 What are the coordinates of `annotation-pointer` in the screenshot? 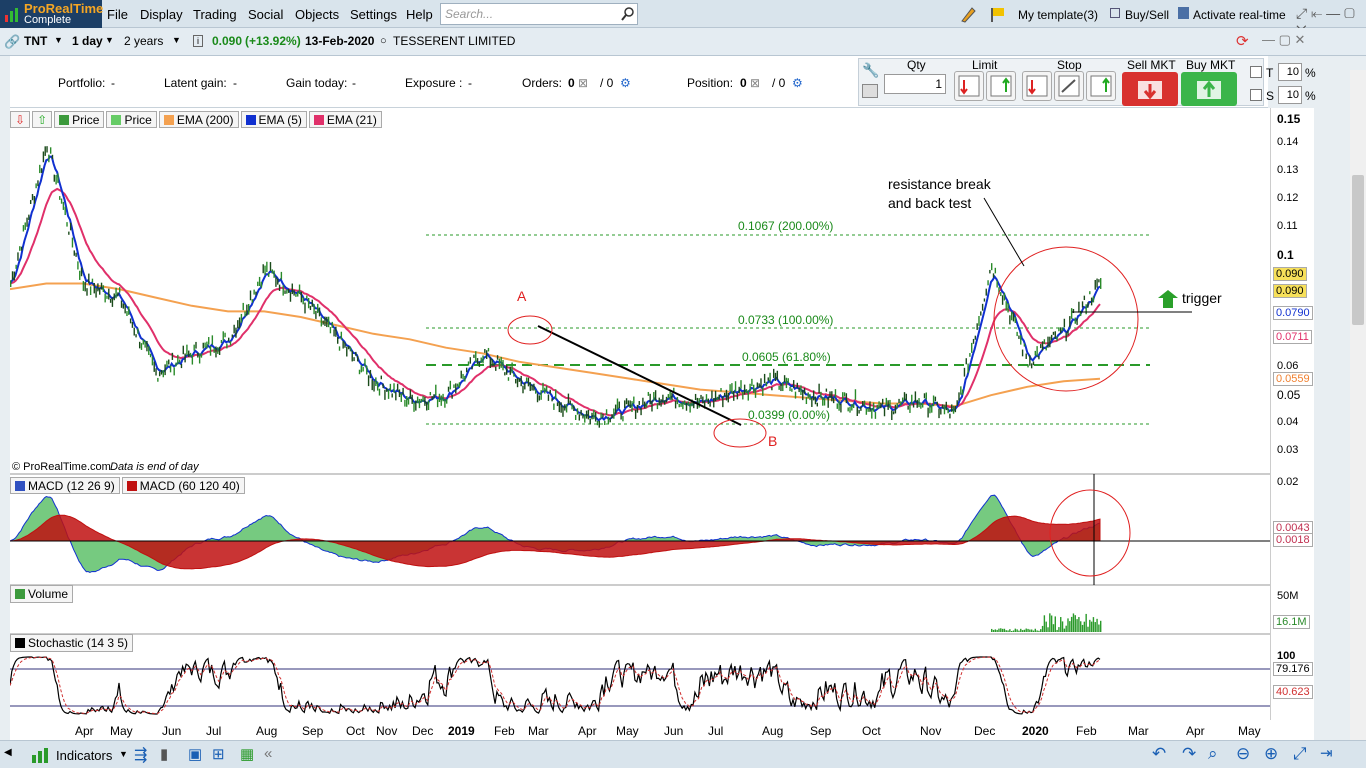 It's located at (1004, 232).